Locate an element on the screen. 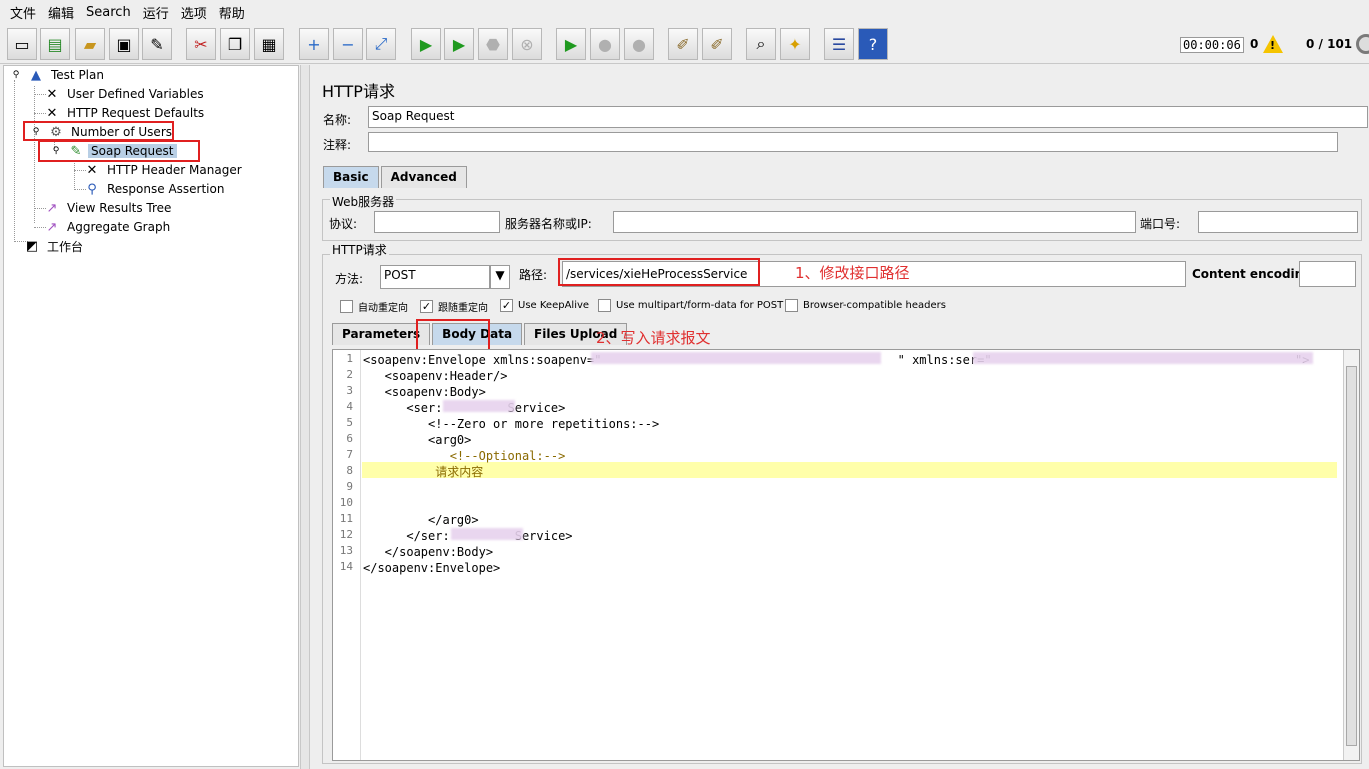 The image size is (1369, 769). collapse-icon: − is located at coordinates (348, 44).